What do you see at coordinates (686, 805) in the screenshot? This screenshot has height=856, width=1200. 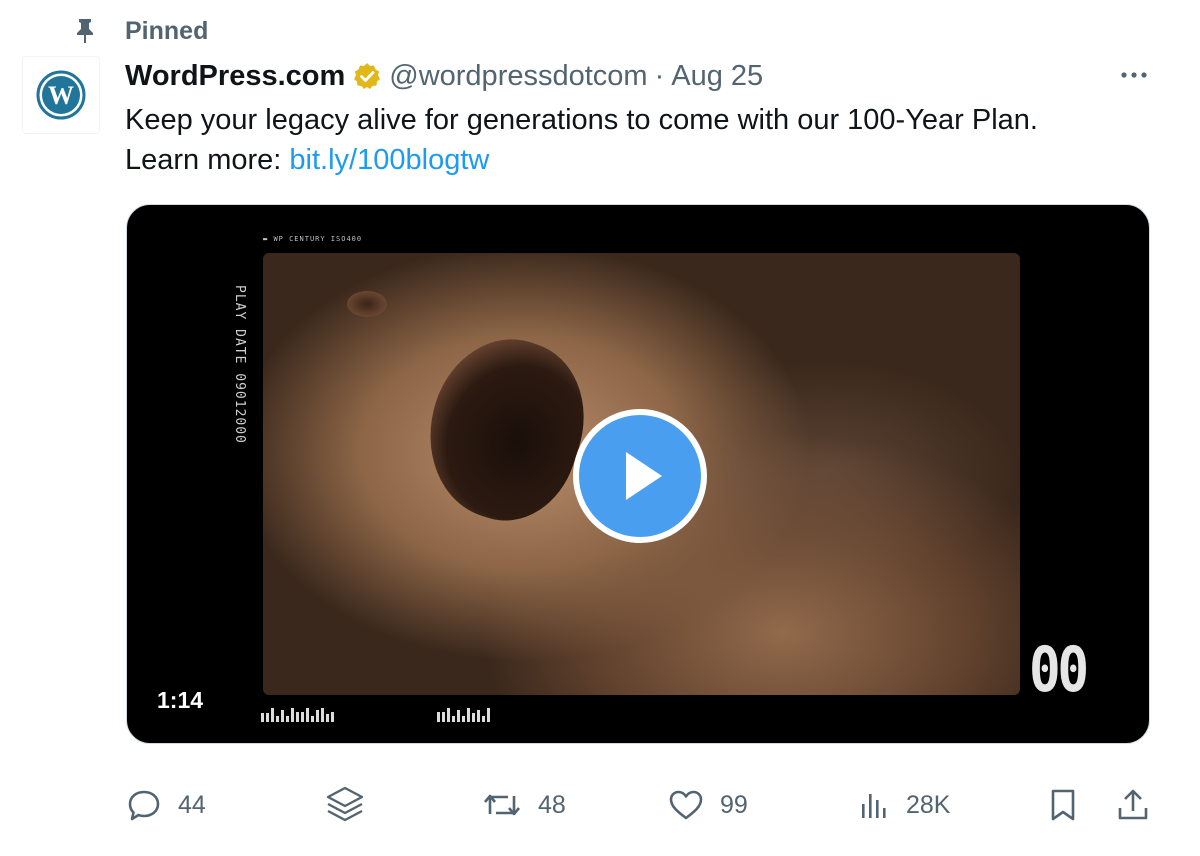 I see `heart-icon` at bounding box center [686, 805].